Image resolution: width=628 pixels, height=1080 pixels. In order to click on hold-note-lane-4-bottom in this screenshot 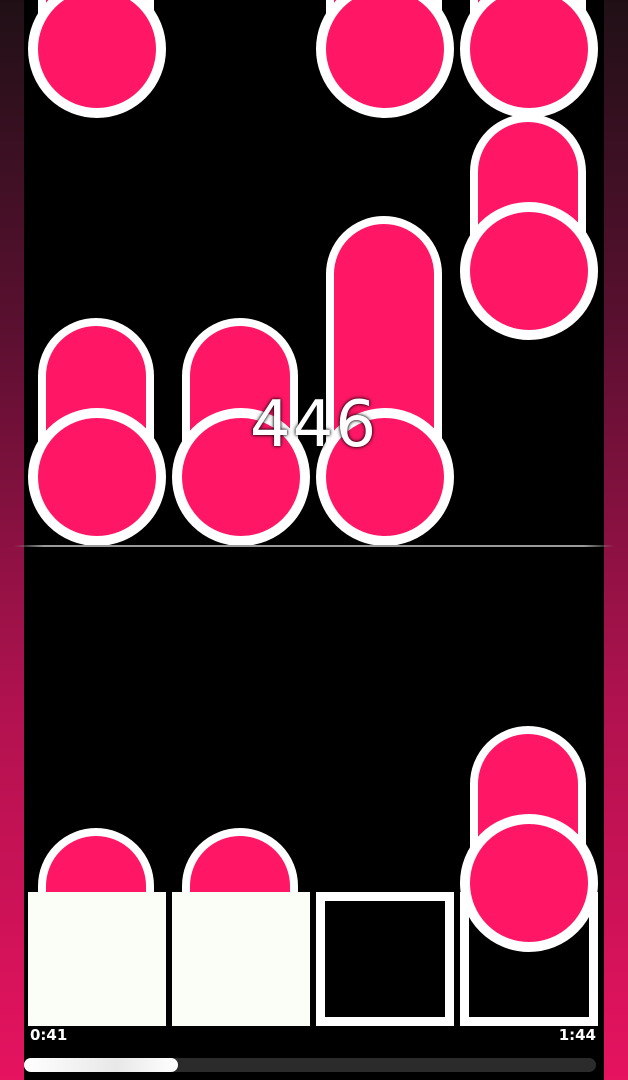, I will do `click(529, 841)`.